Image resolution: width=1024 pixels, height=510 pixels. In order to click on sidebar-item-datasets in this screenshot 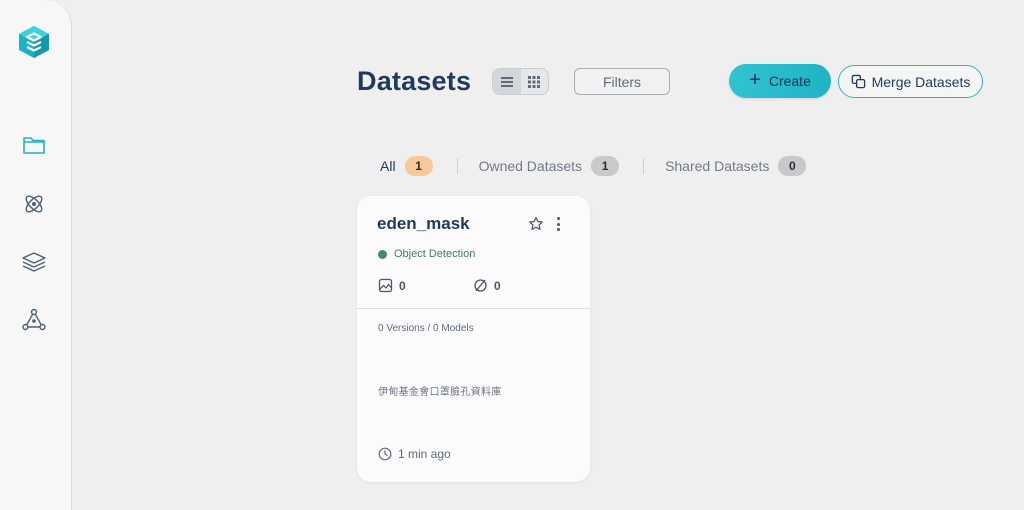, I will do `click(34, 145)`.